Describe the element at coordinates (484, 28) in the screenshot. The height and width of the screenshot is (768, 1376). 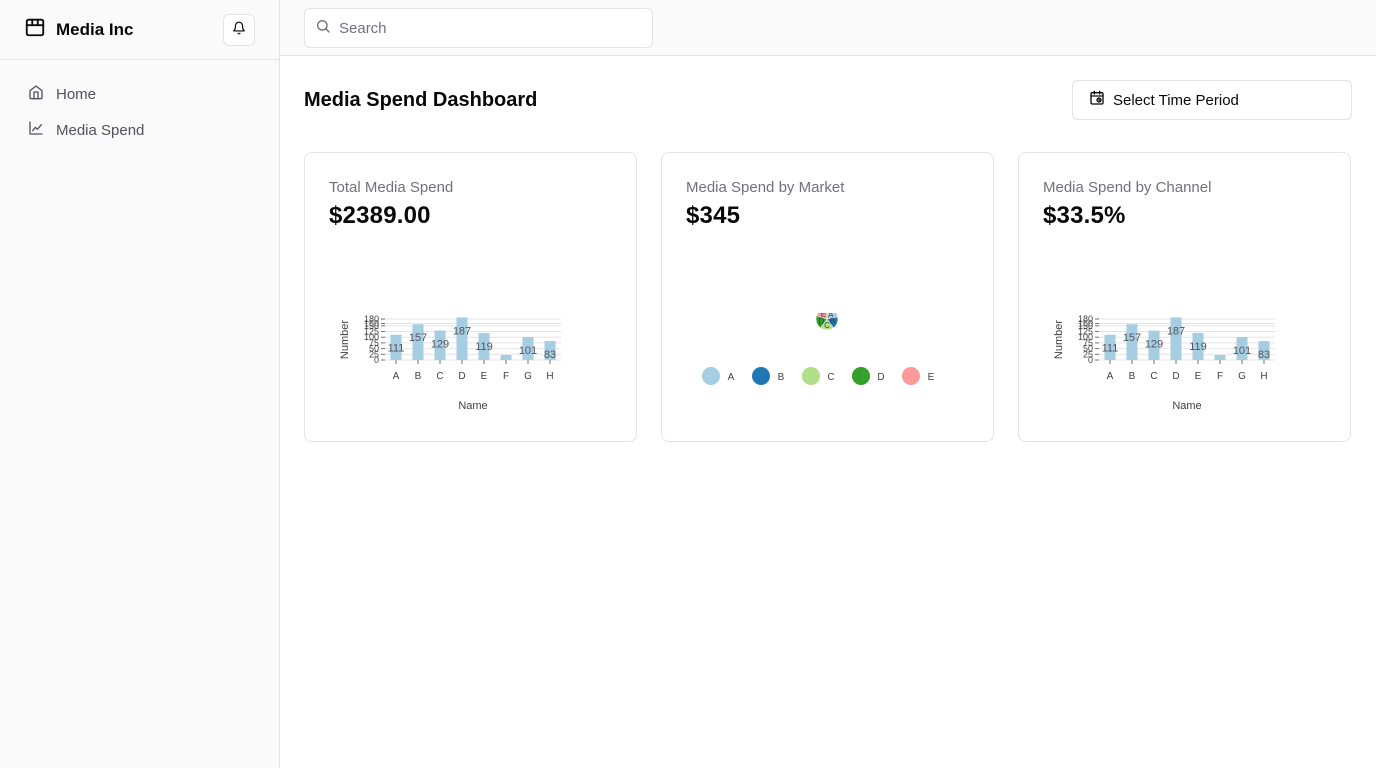
I see `search-input` at that location.